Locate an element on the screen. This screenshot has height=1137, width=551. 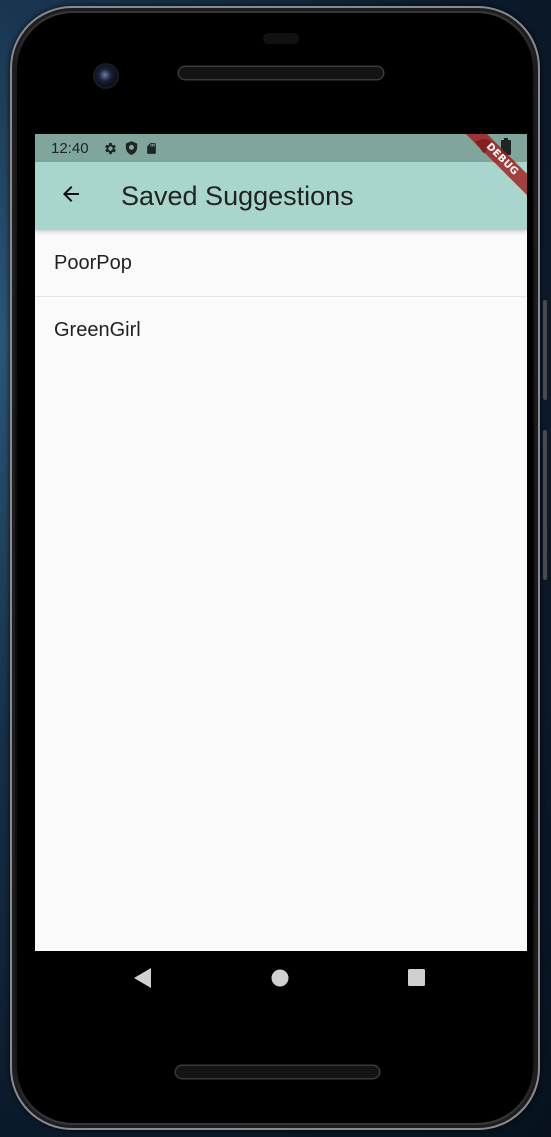
battery-icon is located at coordinates (506, 148).